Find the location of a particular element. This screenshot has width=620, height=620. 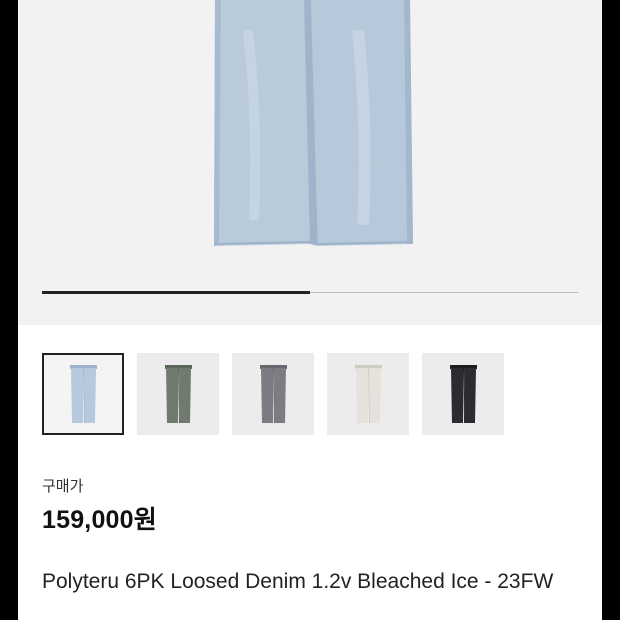

gallery-progress-fill is located at coordinates (176, 292).